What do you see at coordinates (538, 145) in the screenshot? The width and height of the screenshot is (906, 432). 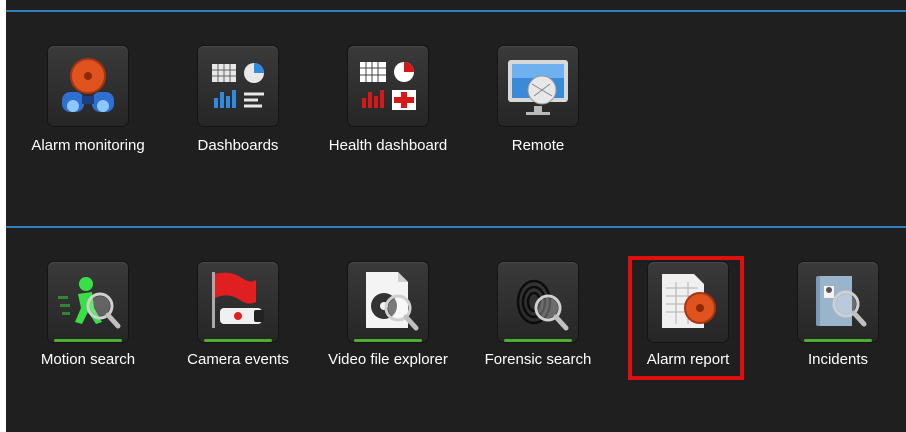 I see `task-label: Remote` at bounding box center [538, 145].